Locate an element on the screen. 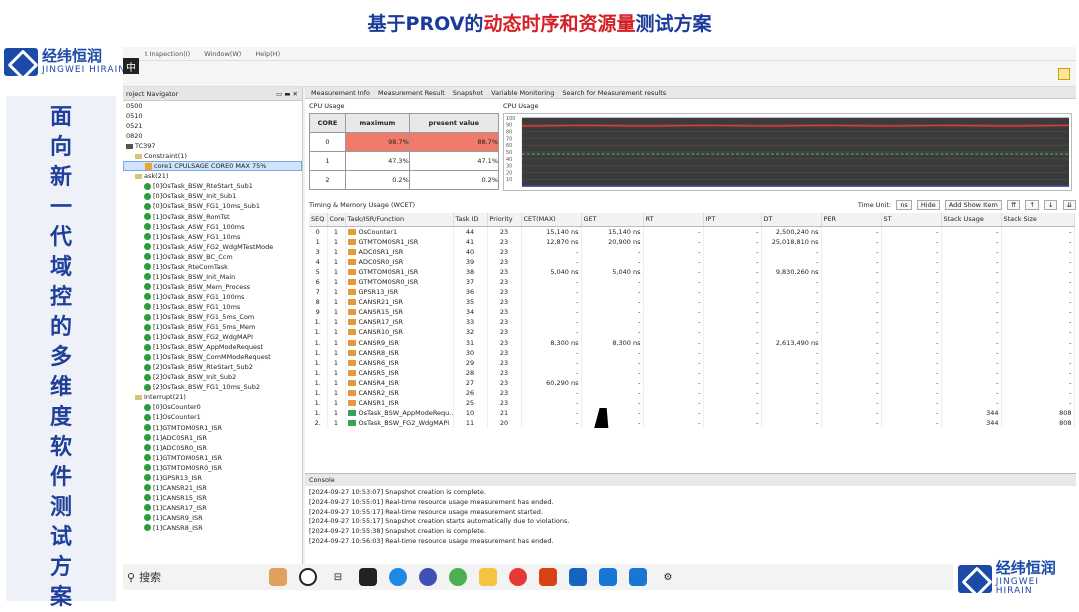 The image size is (1079, 612). navigator-controls-icon: ▭ ▬ ✕ is located at coordinates (287, 94).